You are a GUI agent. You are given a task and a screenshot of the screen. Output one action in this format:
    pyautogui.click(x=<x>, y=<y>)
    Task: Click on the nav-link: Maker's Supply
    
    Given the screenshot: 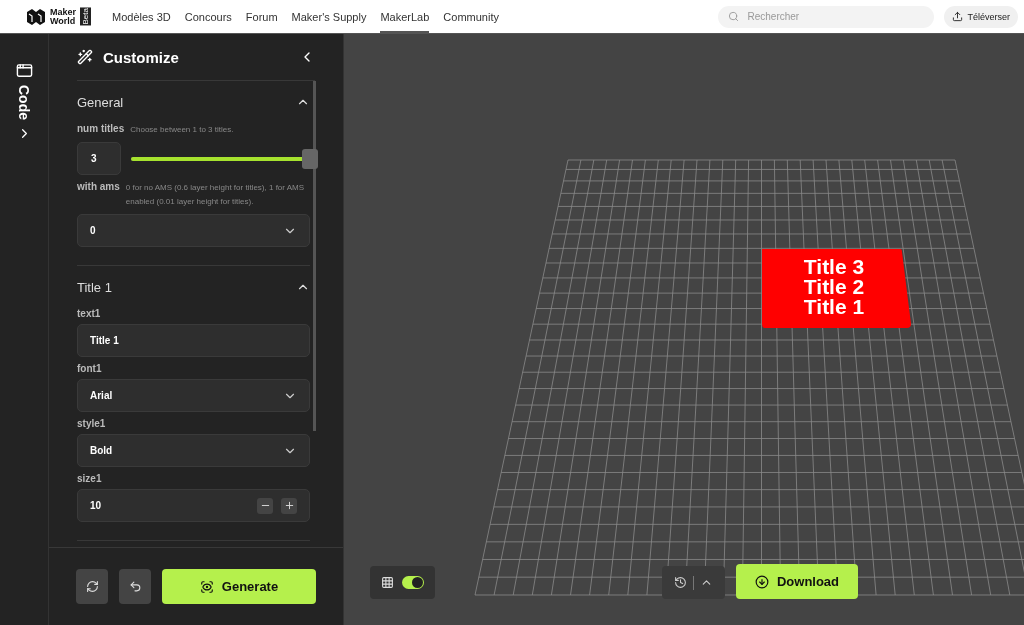 What is the action you would take?
    pyautogui.click(x=329, y=17)
    